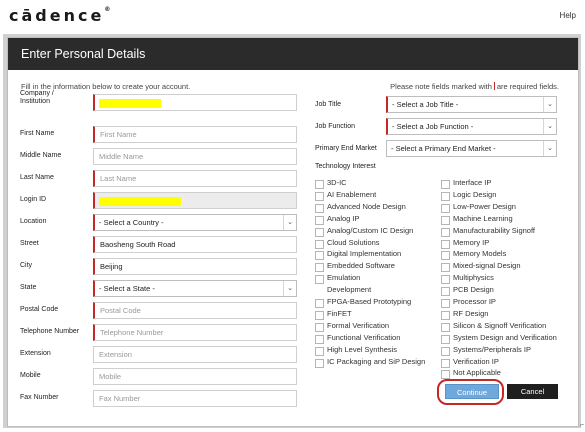 This screenshot has height=432, width=585. Describe the element at coordinates (59, 15) in the screenshot. I see `cadence-logo: cādence®` at that location.